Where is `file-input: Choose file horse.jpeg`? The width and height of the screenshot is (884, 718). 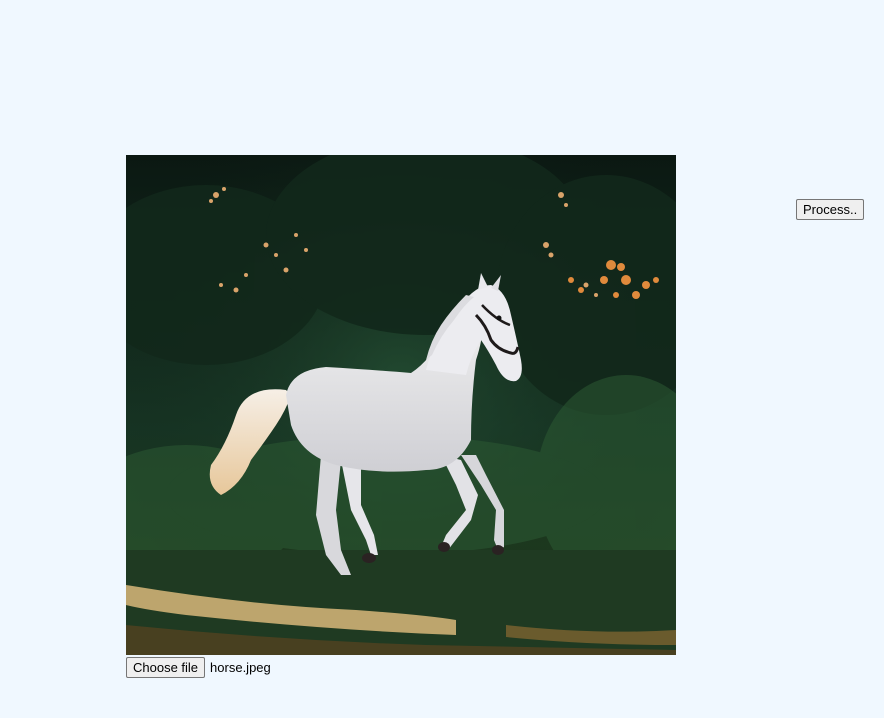
file-input: Choose file horse.jpeg is located at coordinates (198, 667).